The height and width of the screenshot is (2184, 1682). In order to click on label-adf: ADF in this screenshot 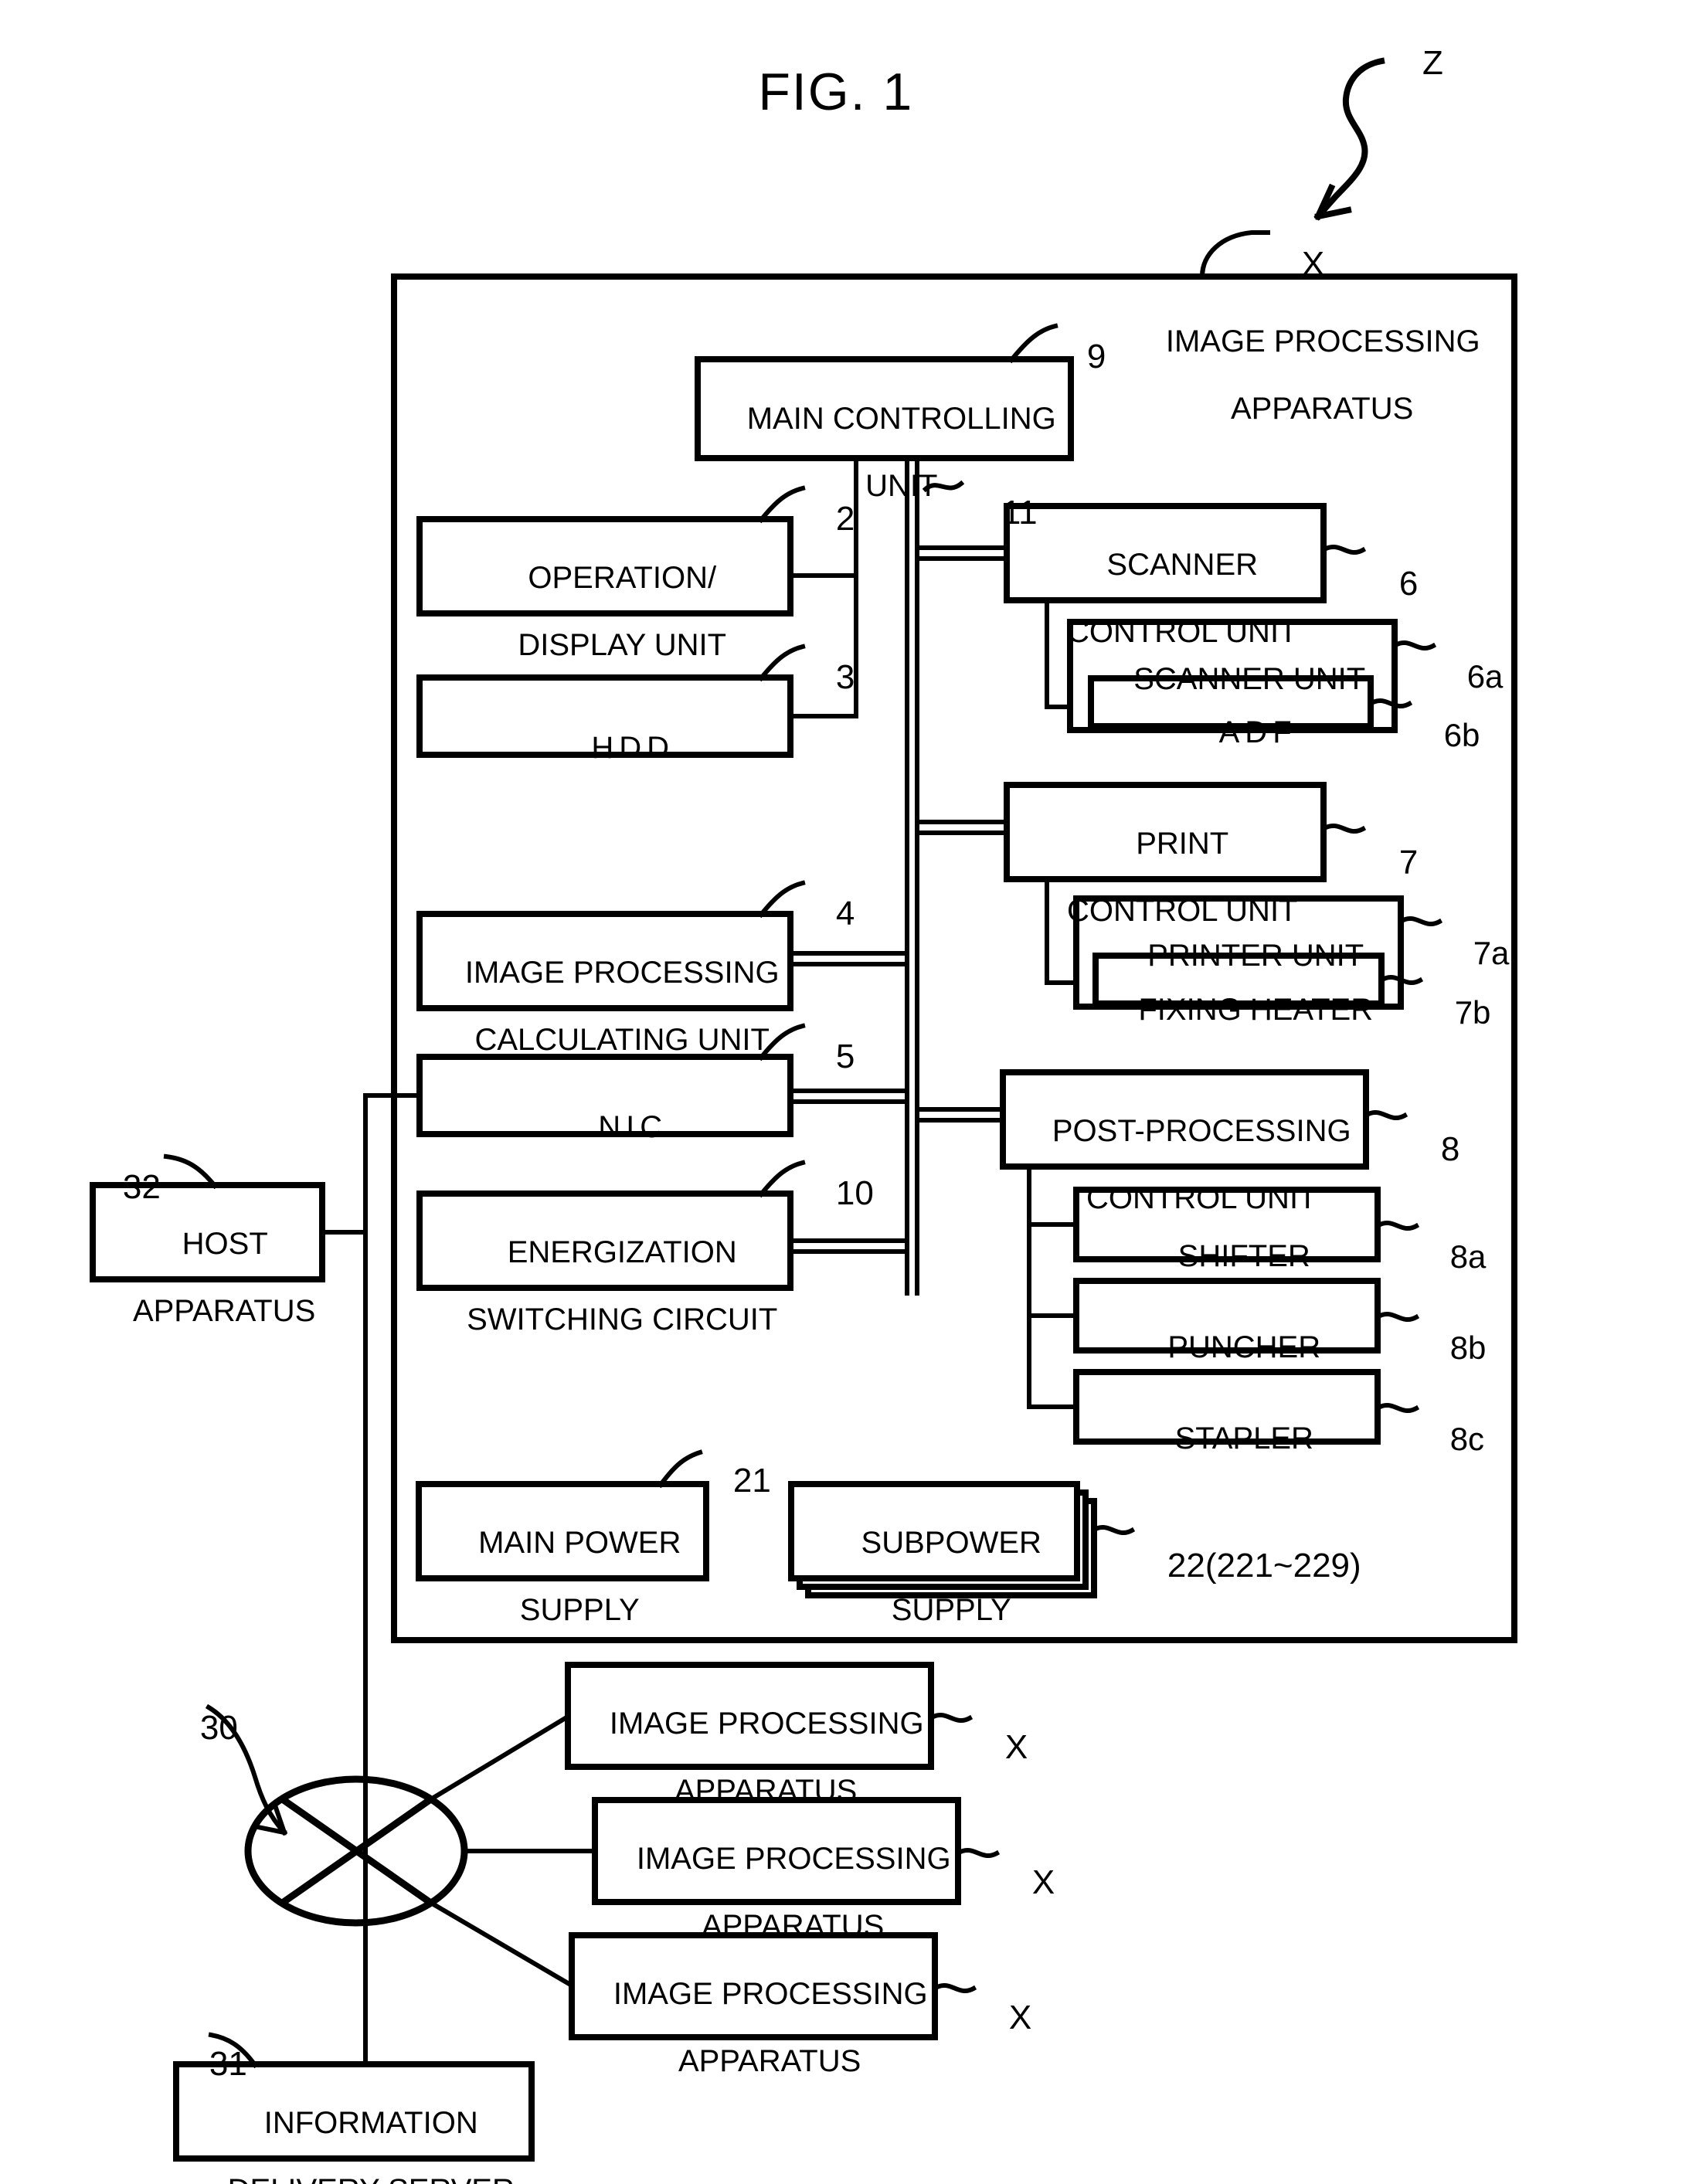, I will do `click(1258, 732)`.